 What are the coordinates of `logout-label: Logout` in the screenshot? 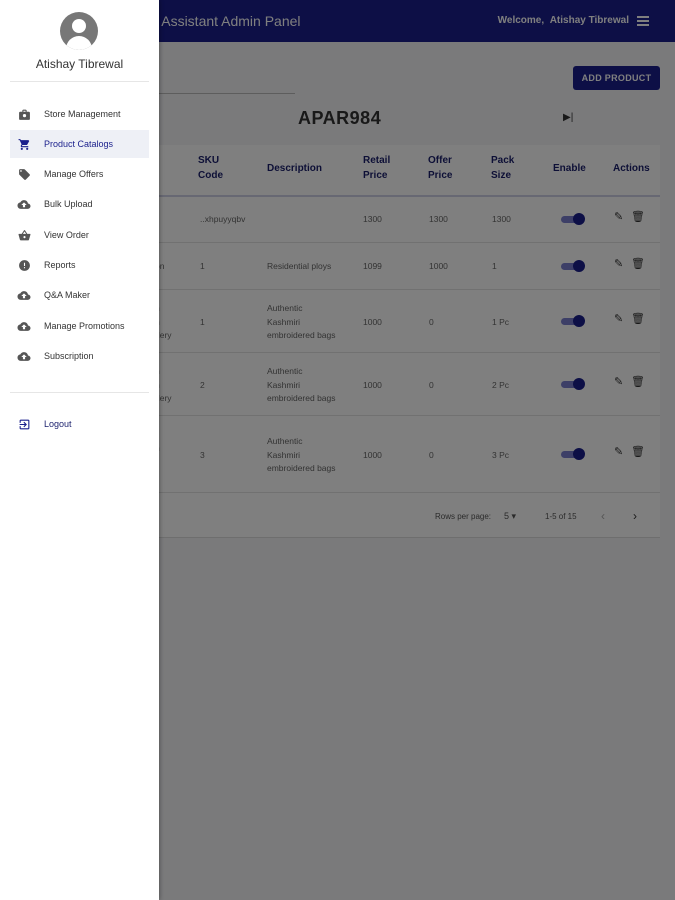 It's located at (58, 424).